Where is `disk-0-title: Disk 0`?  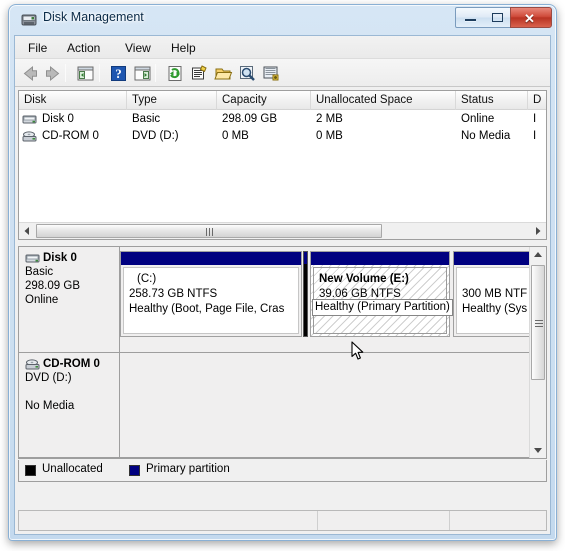
disk-0-title: Disk 0 is located at coordinates (60, 258).